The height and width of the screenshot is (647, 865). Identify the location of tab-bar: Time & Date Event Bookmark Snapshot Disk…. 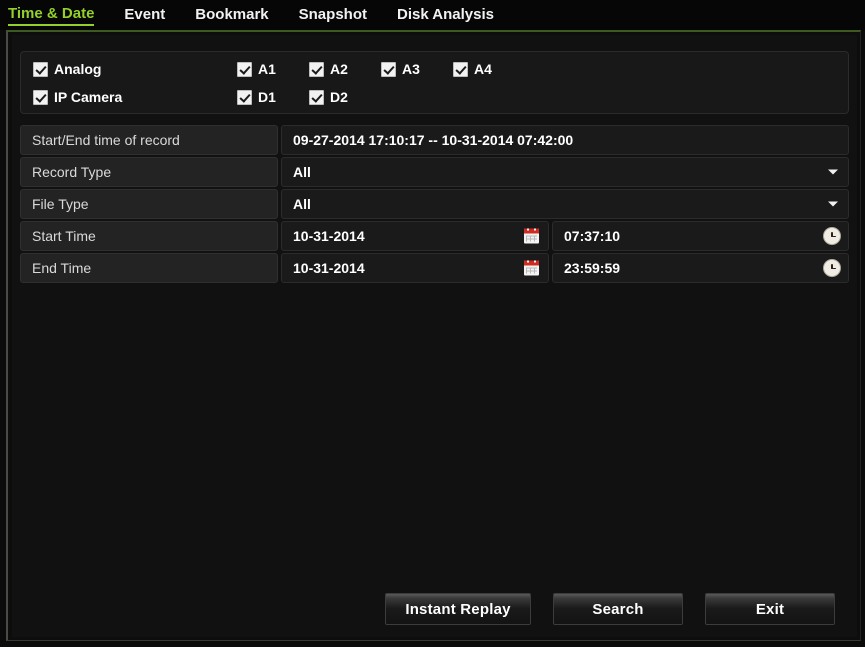
(432, 15).